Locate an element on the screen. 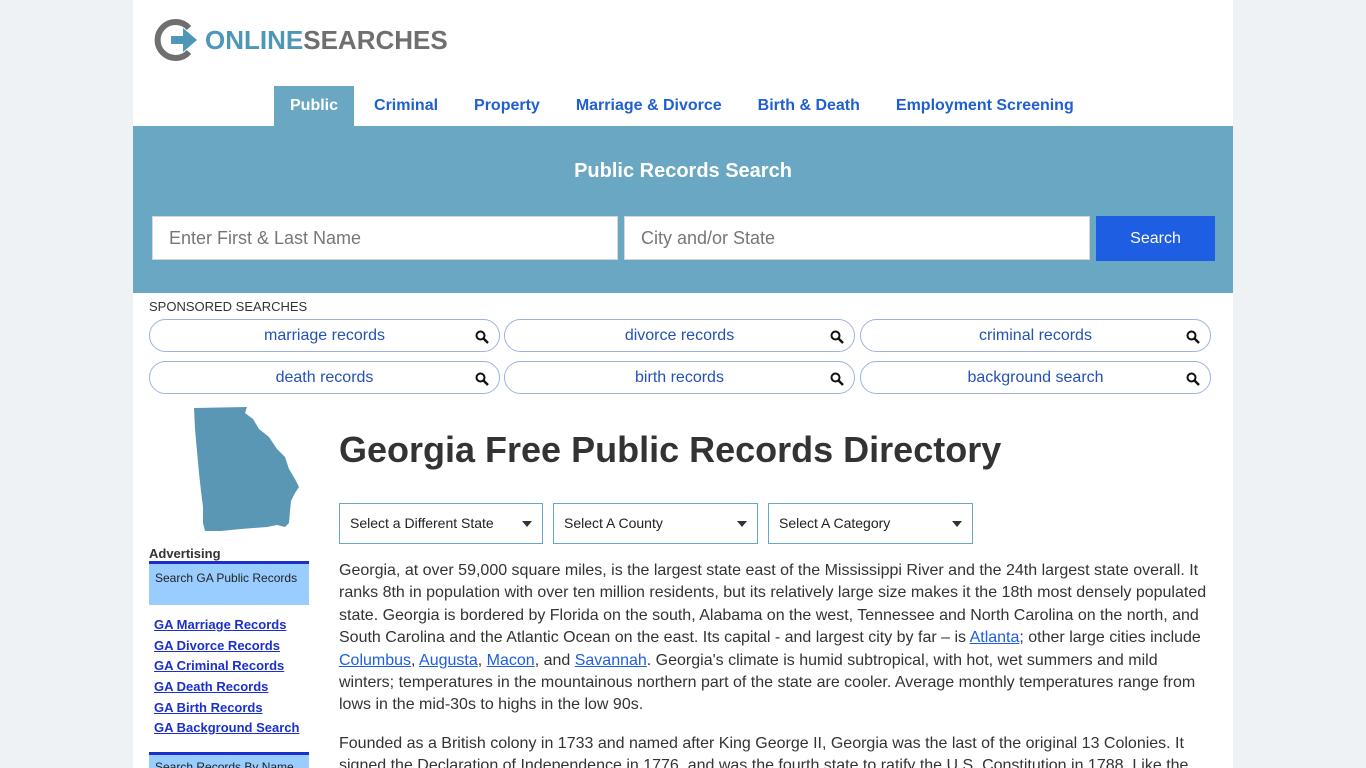 The image size is (1366, 768). sponsored-label: SPONSORED SEARCHES is located at coordinates (228, 306).